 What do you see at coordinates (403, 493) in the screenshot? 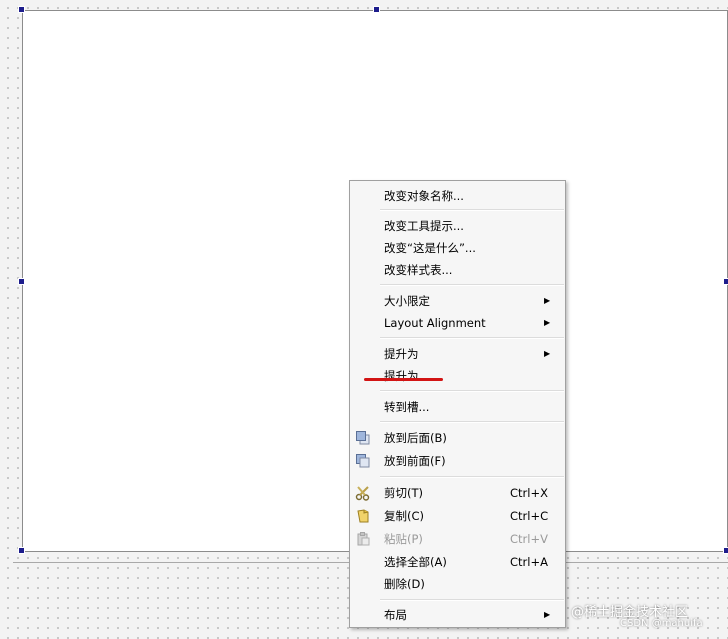
I see `menu-item-label: 剪切(T)` at bounding box center [403, 493].